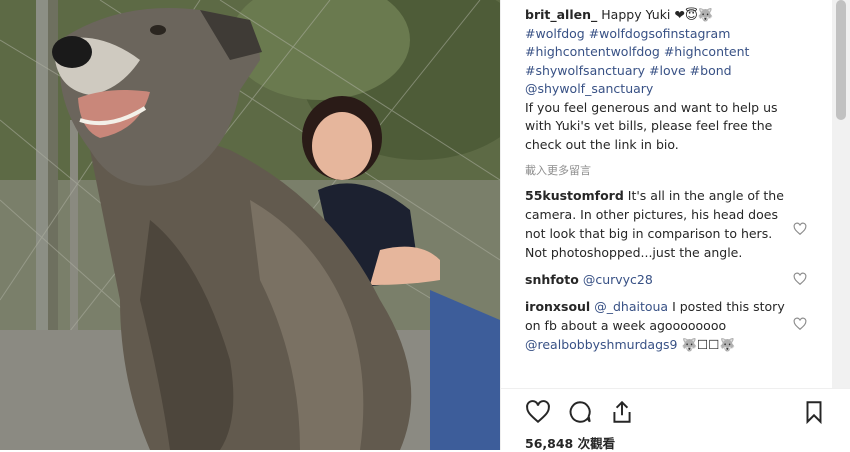 The image size is (850, 452). What do you see at coordinates (561, 14) in the screenshot?
I see `caption-username: brit_allen_` at bounding box center [561, 14].